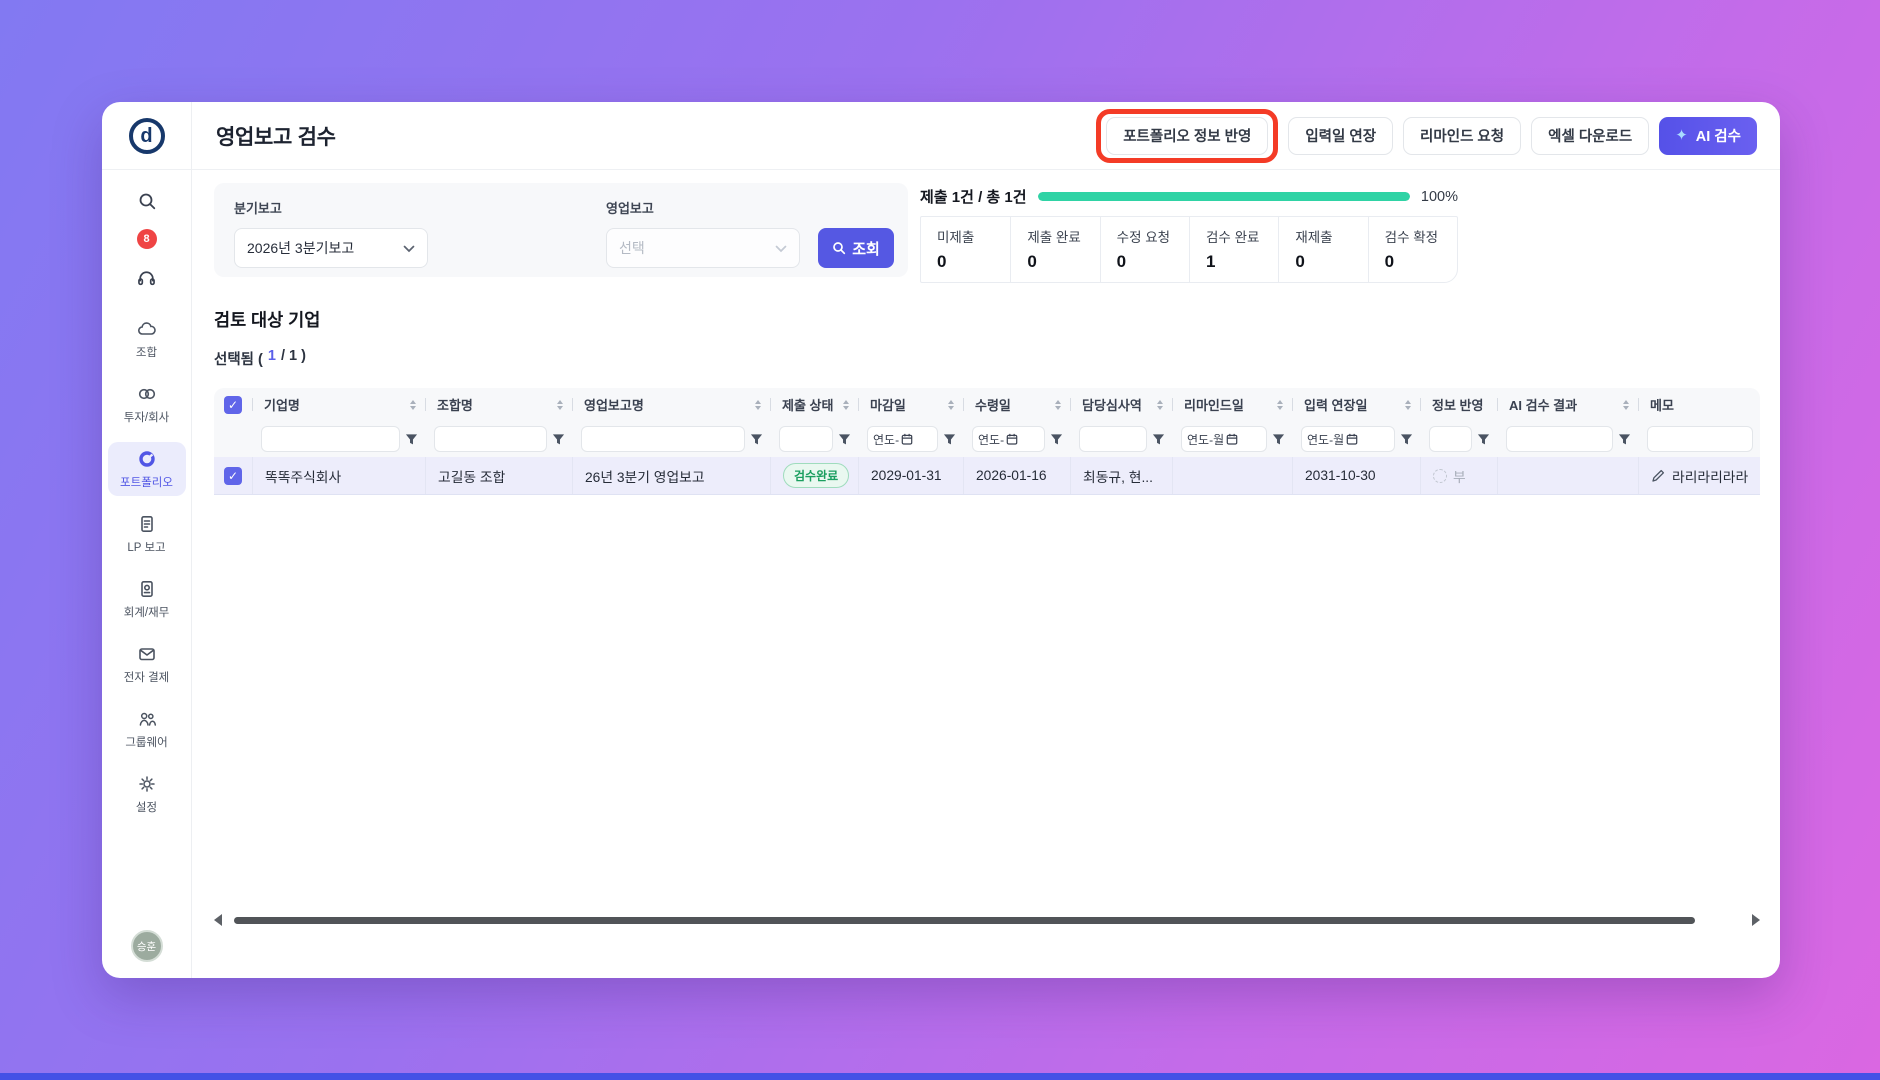 The image size is (1880, 1080). I want to click on ai-result-filter-input, so click(1559, 439).